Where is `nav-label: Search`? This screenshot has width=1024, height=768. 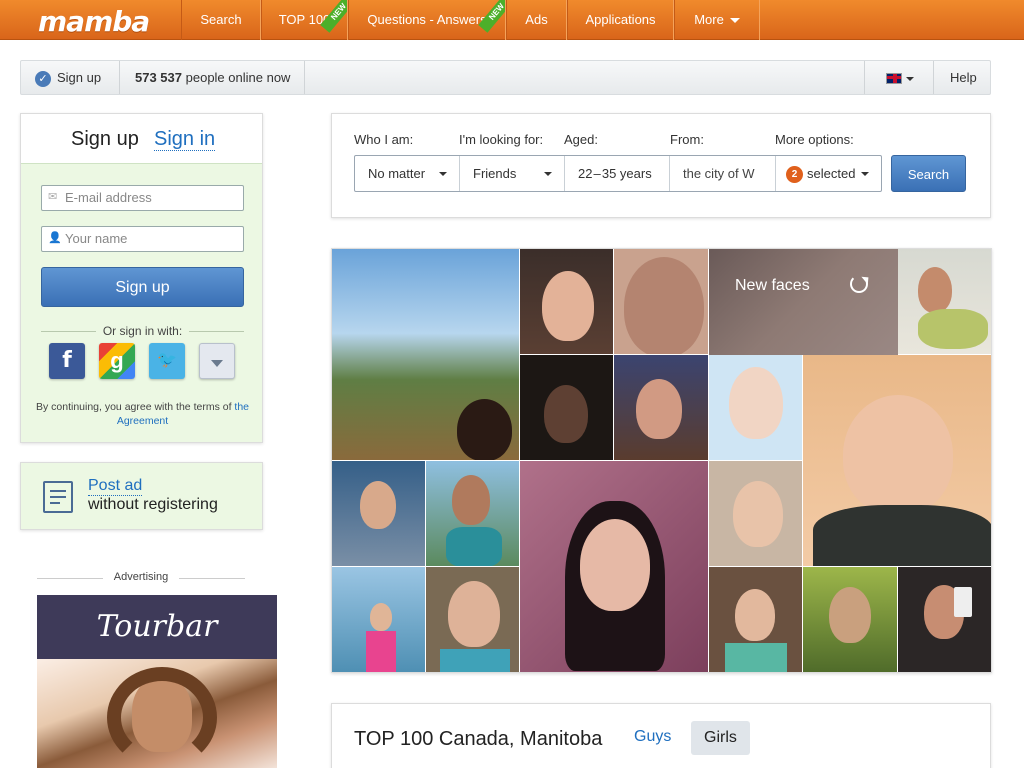 nav-label: Search is located at coordinates (221, 19).